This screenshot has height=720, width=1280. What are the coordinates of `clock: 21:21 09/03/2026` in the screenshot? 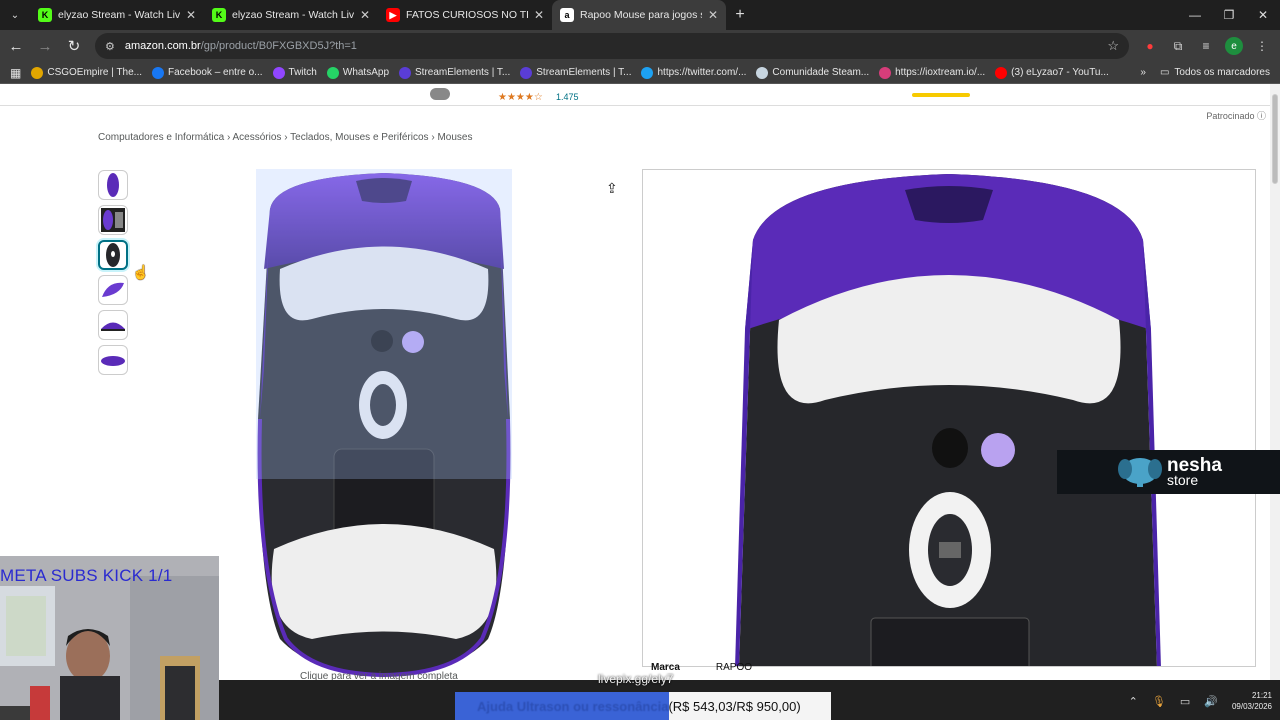 It's located at (1252, 701).